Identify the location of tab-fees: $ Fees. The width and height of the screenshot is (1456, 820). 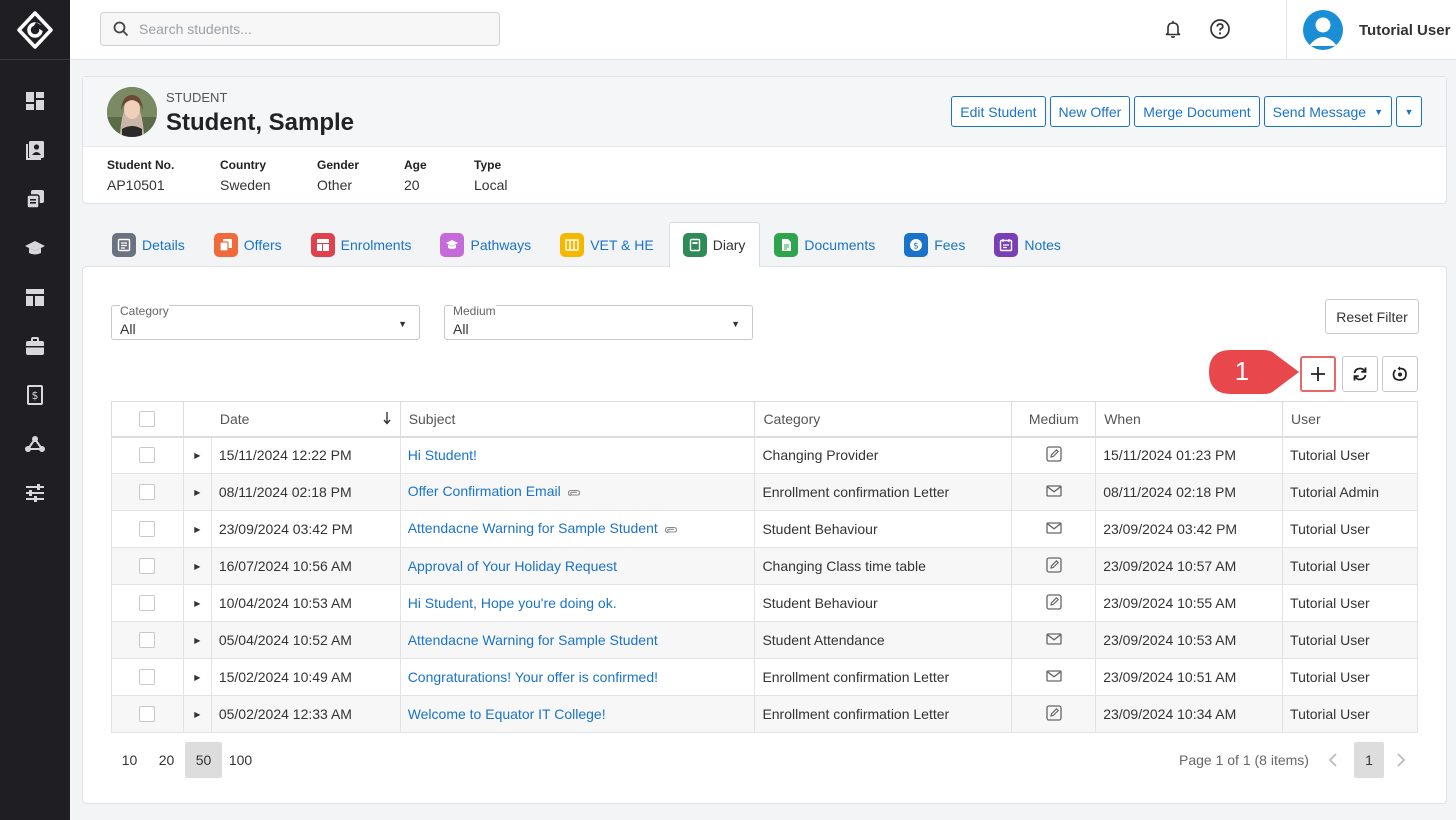
(935, 244).